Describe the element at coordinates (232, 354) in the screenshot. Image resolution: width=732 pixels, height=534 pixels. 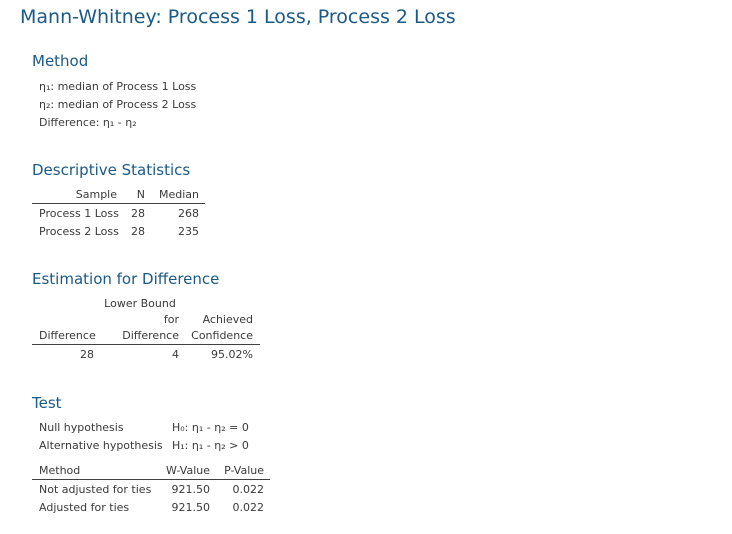
I see `achieved-confidence-cell: 95.02%` at that location.